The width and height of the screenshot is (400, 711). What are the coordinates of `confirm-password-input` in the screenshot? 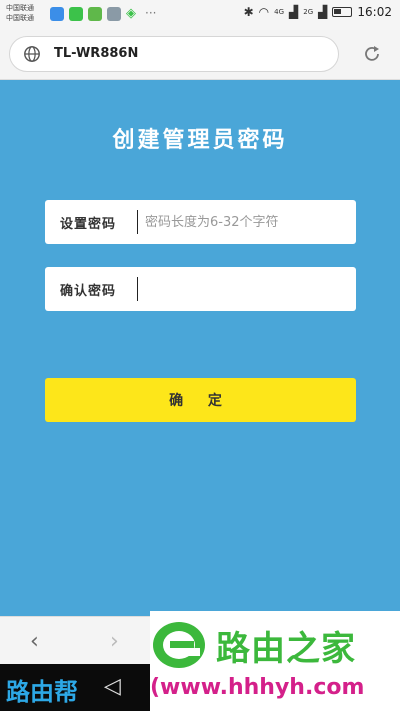 It's located at (245, 289).